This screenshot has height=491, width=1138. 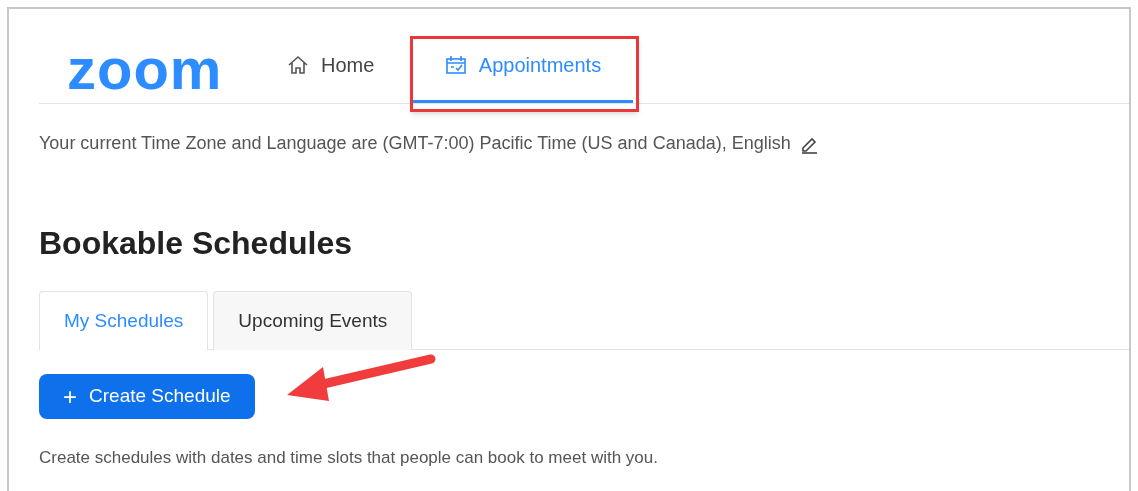 What do you see at coordinates (298, 64) in the screenshot?
I see `home-icon` at bounding box center [298, 64].